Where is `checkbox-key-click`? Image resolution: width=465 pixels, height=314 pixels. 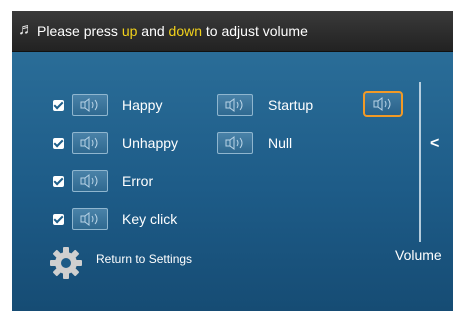
checkbox-key-click is located at coordinates (58, 219).